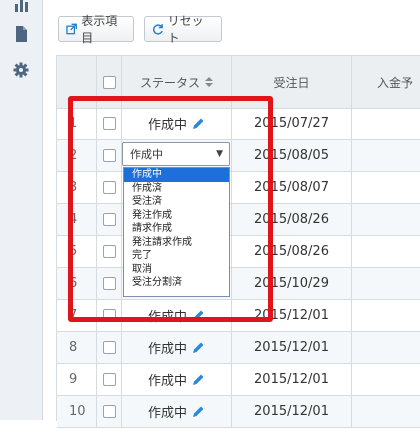 This screenshot has width=420, height=428. I want to click on row-number: 1, so click(77, 123).